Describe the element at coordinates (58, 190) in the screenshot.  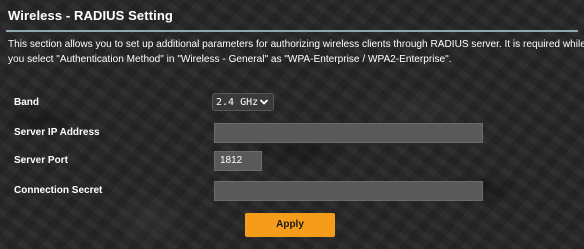
I see `connection-secret-label: Connection Secret` at that location.